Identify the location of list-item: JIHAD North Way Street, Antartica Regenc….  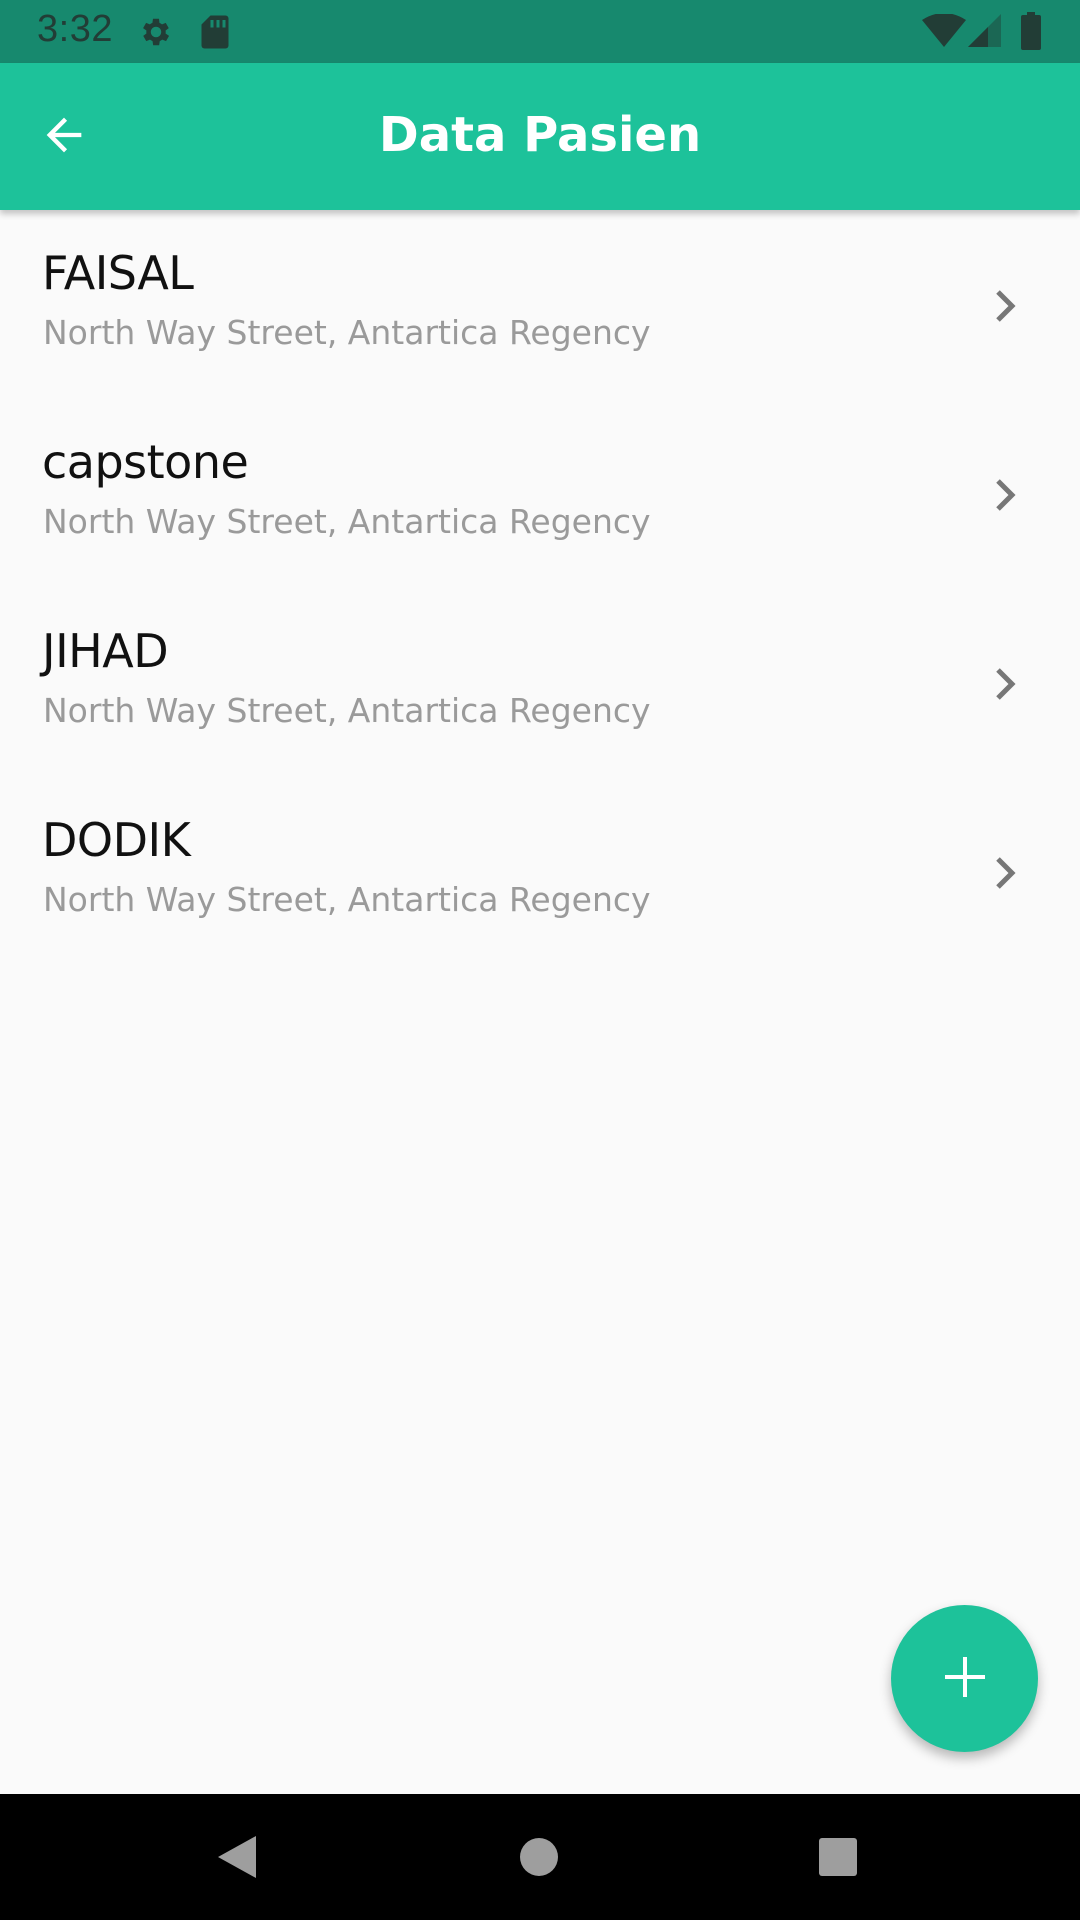
(540, 682).